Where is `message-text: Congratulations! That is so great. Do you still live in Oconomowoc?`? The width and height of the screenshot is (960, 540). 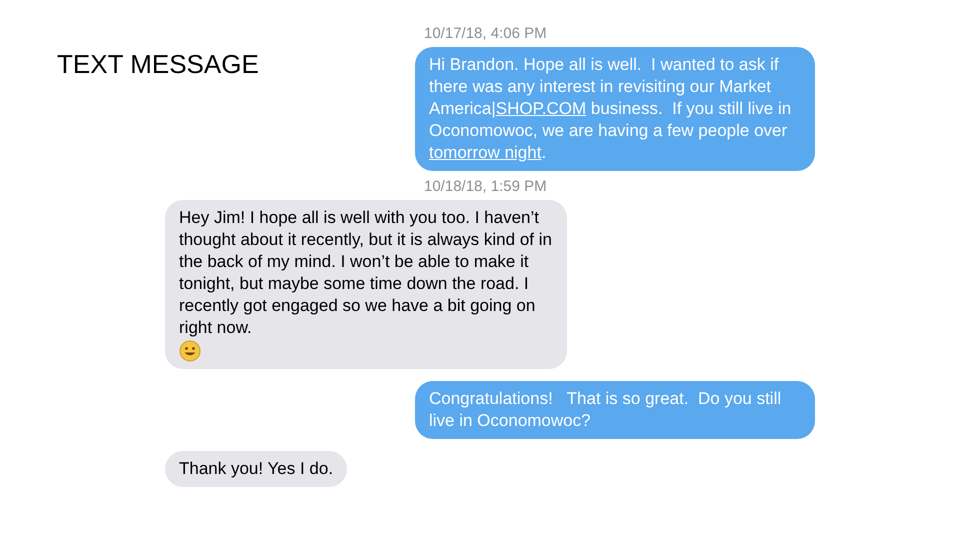 message-text: Congratulations! That is so great. Do you still live in Oconomowoc? is located at coordinates (605, 410).